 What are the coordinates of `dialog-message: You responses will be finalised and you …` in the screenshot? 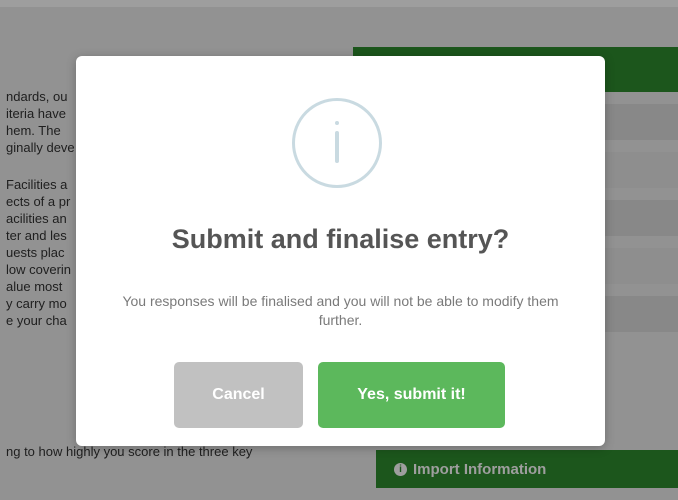 It's located at (340, 310).